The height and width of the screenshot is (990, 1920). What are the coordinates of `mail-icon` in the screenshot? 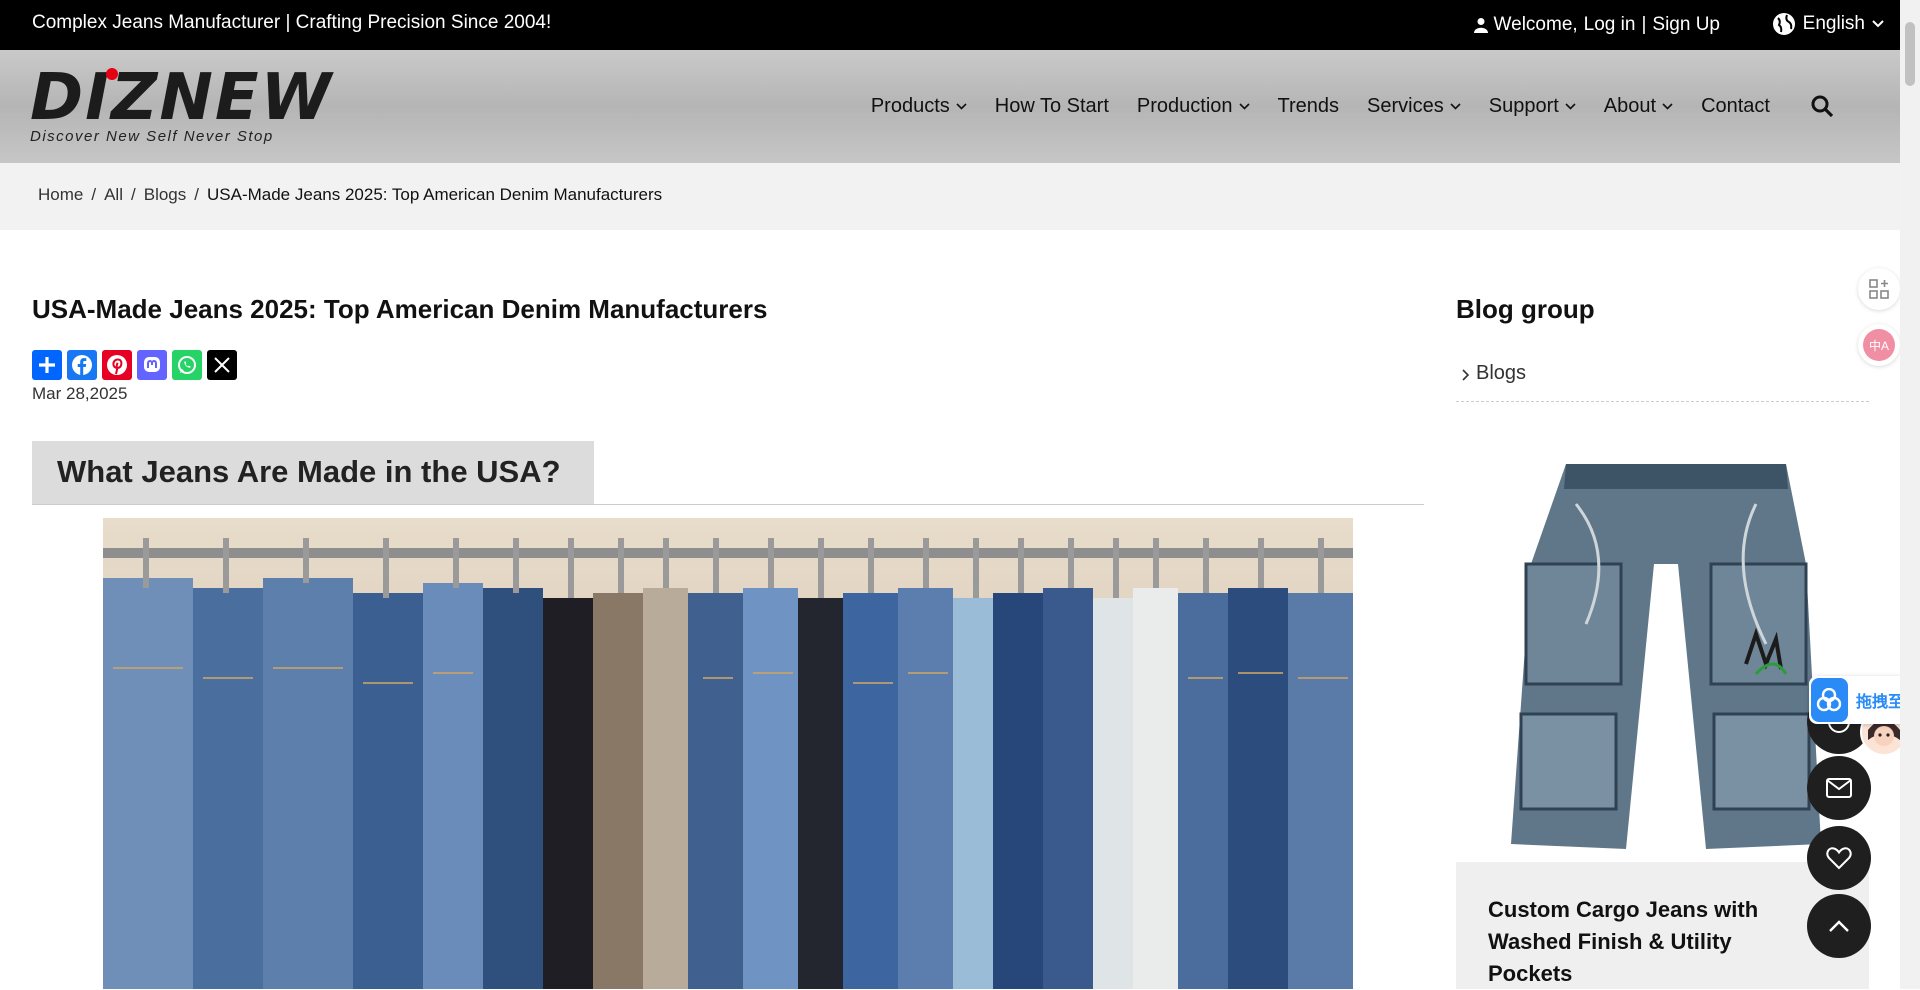 It's located at (1839, 788).